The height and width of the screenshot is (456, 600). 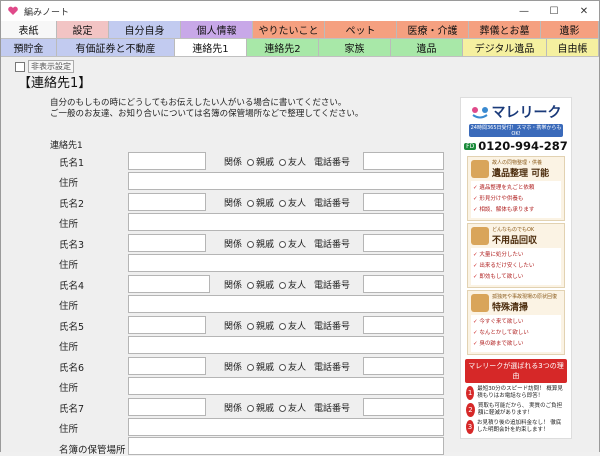 I want to click on roster-input, so click(x=286, y=446).